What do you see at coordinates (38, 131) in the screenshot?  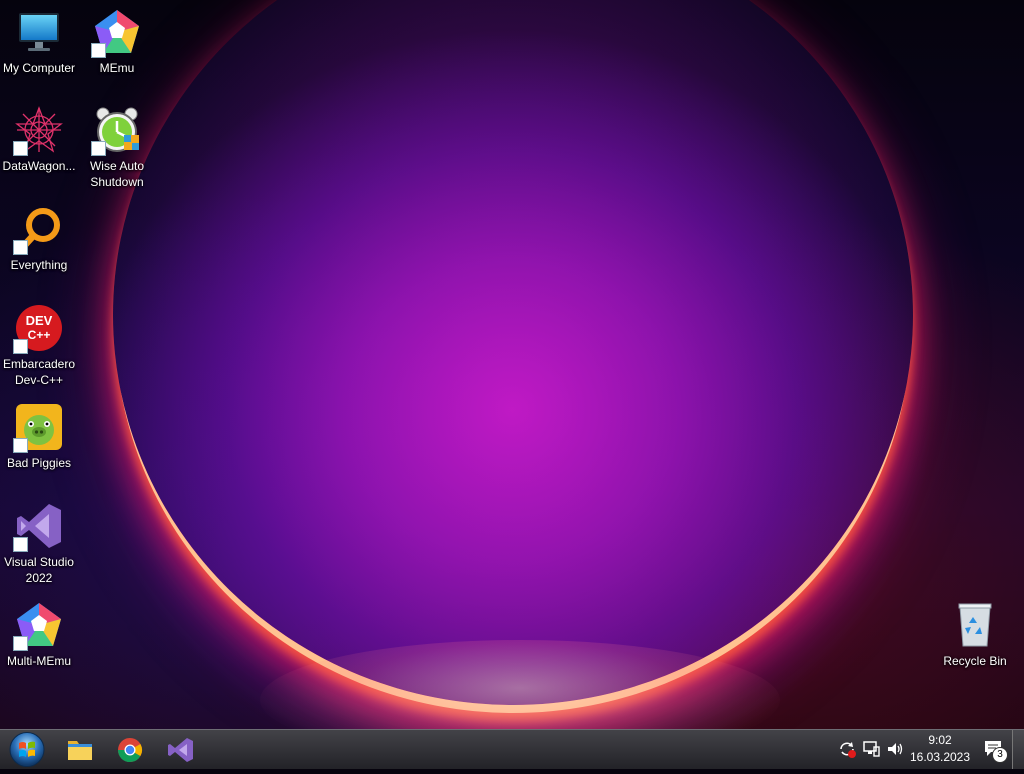 I see `datawagon-icon` at bounding box center [38, 131].